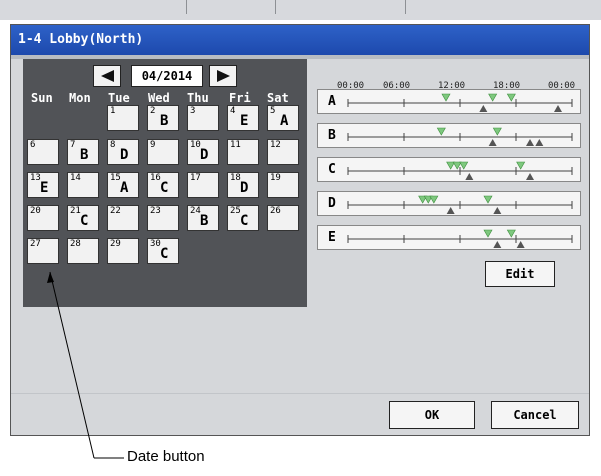  Describe the element at coordinates (113, 145) in the screenshot. I see `date-number: 8` at that location.